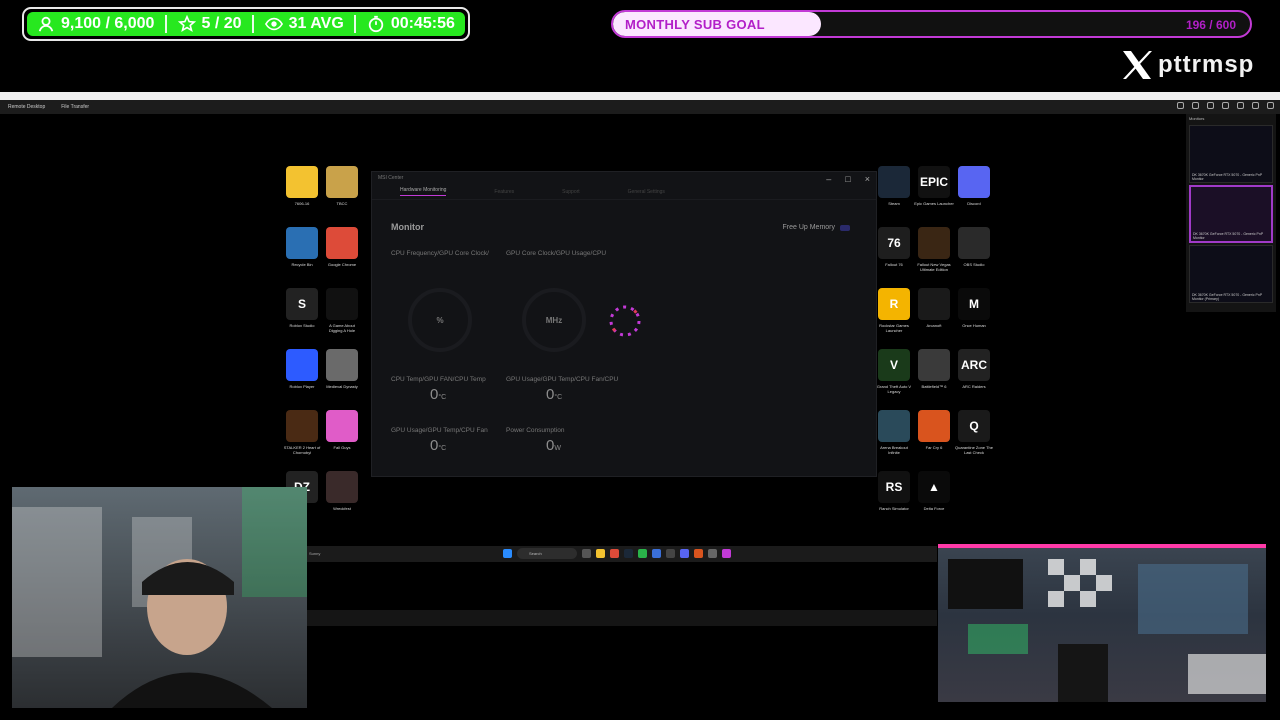 Image resolution: width=1280 pixels, height=720 pixels. What do you see at coordinates (600, 553) in the screenshot?
I see `file-explorer-icon` at bounding box center [600, 553].